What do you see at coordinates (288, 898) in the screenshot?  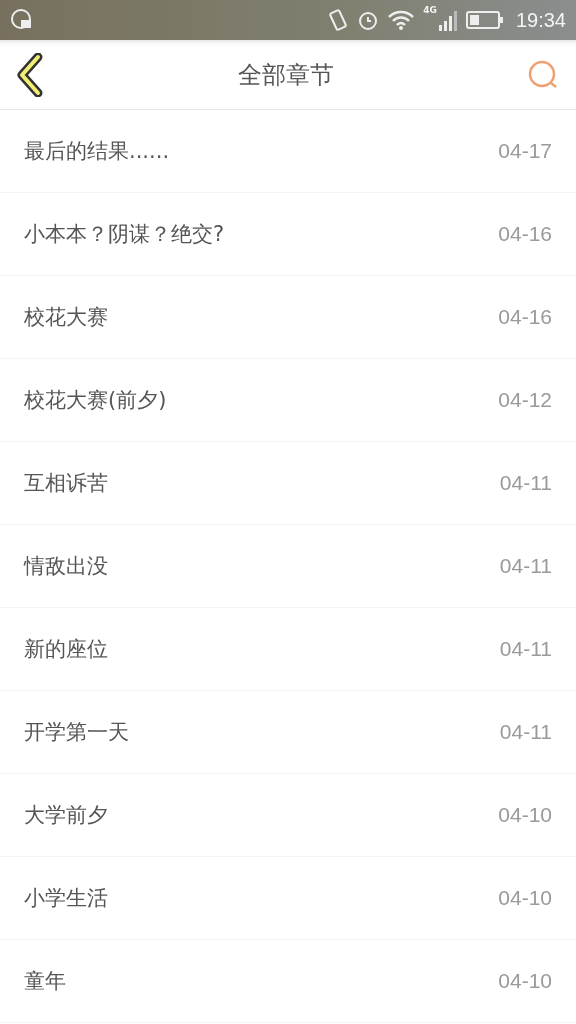 I see `chapter-item: 小学生活 04-10` at bounding box center [288, 898].